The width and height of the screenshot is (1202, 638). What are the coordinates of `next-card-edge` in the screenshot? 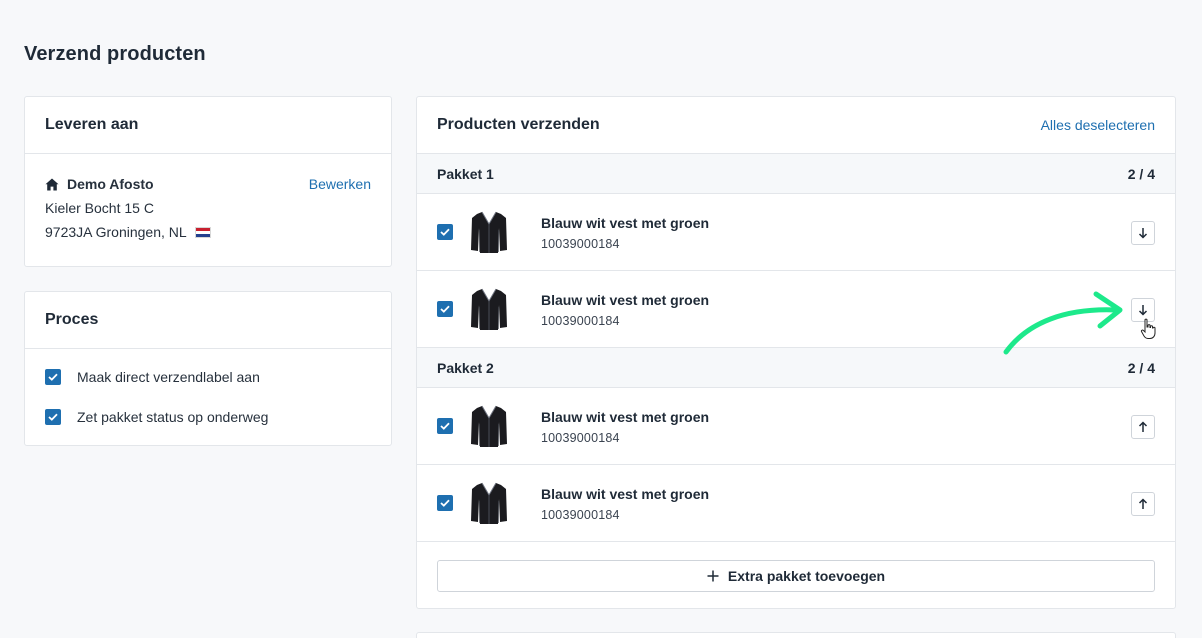 It's located at (796, 635).